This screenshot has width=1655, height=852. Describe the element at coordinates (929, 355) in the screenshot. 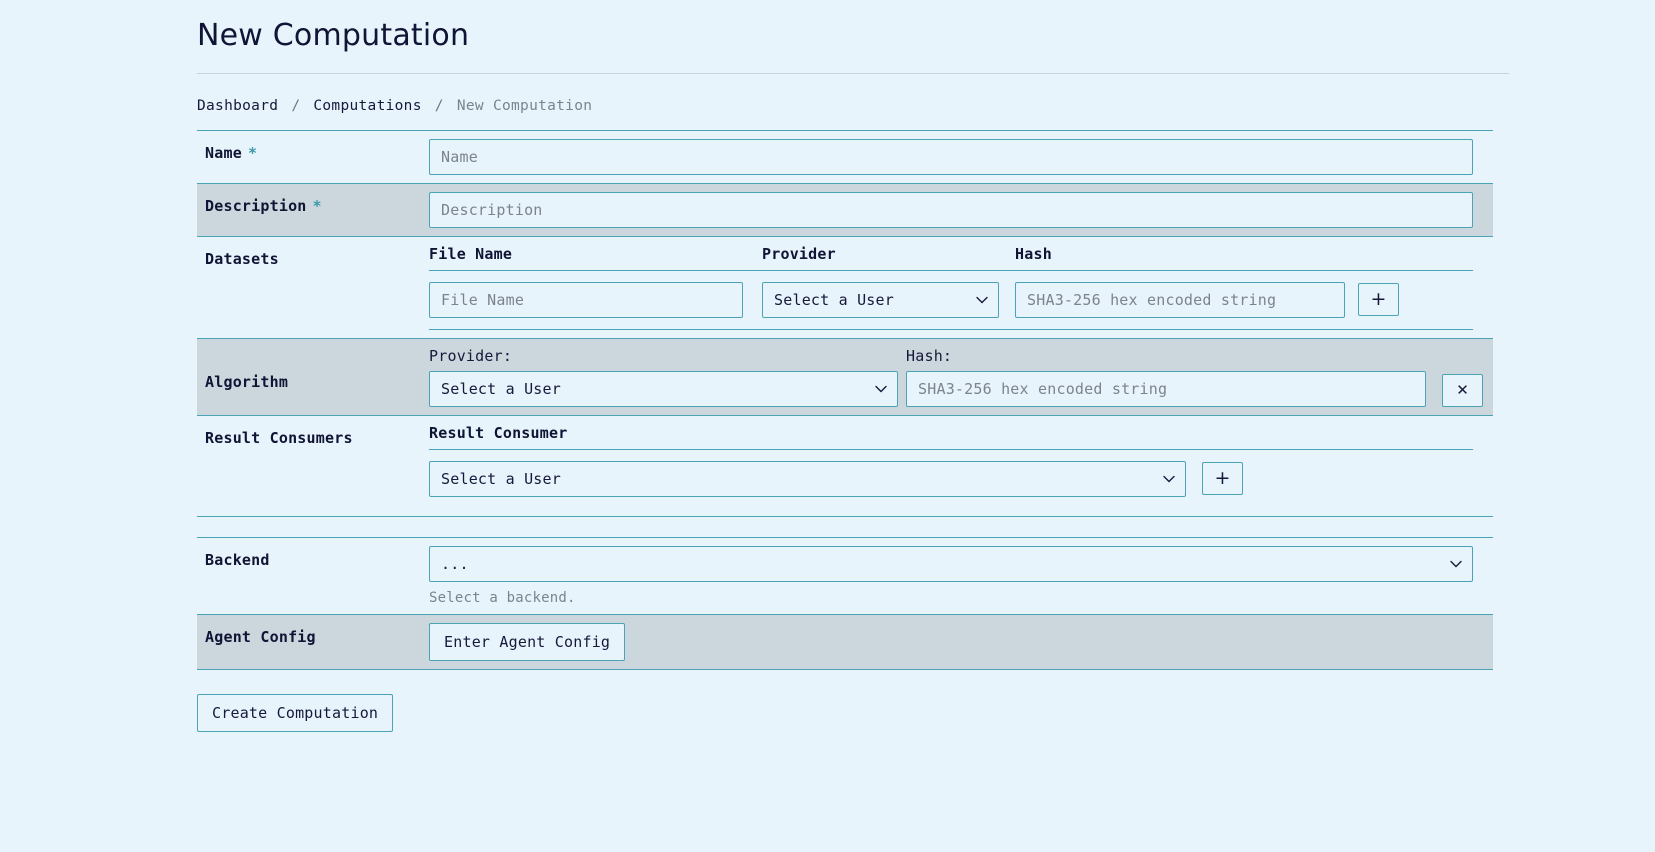

I see `algorithm-hash-label: Hash:` at that location.